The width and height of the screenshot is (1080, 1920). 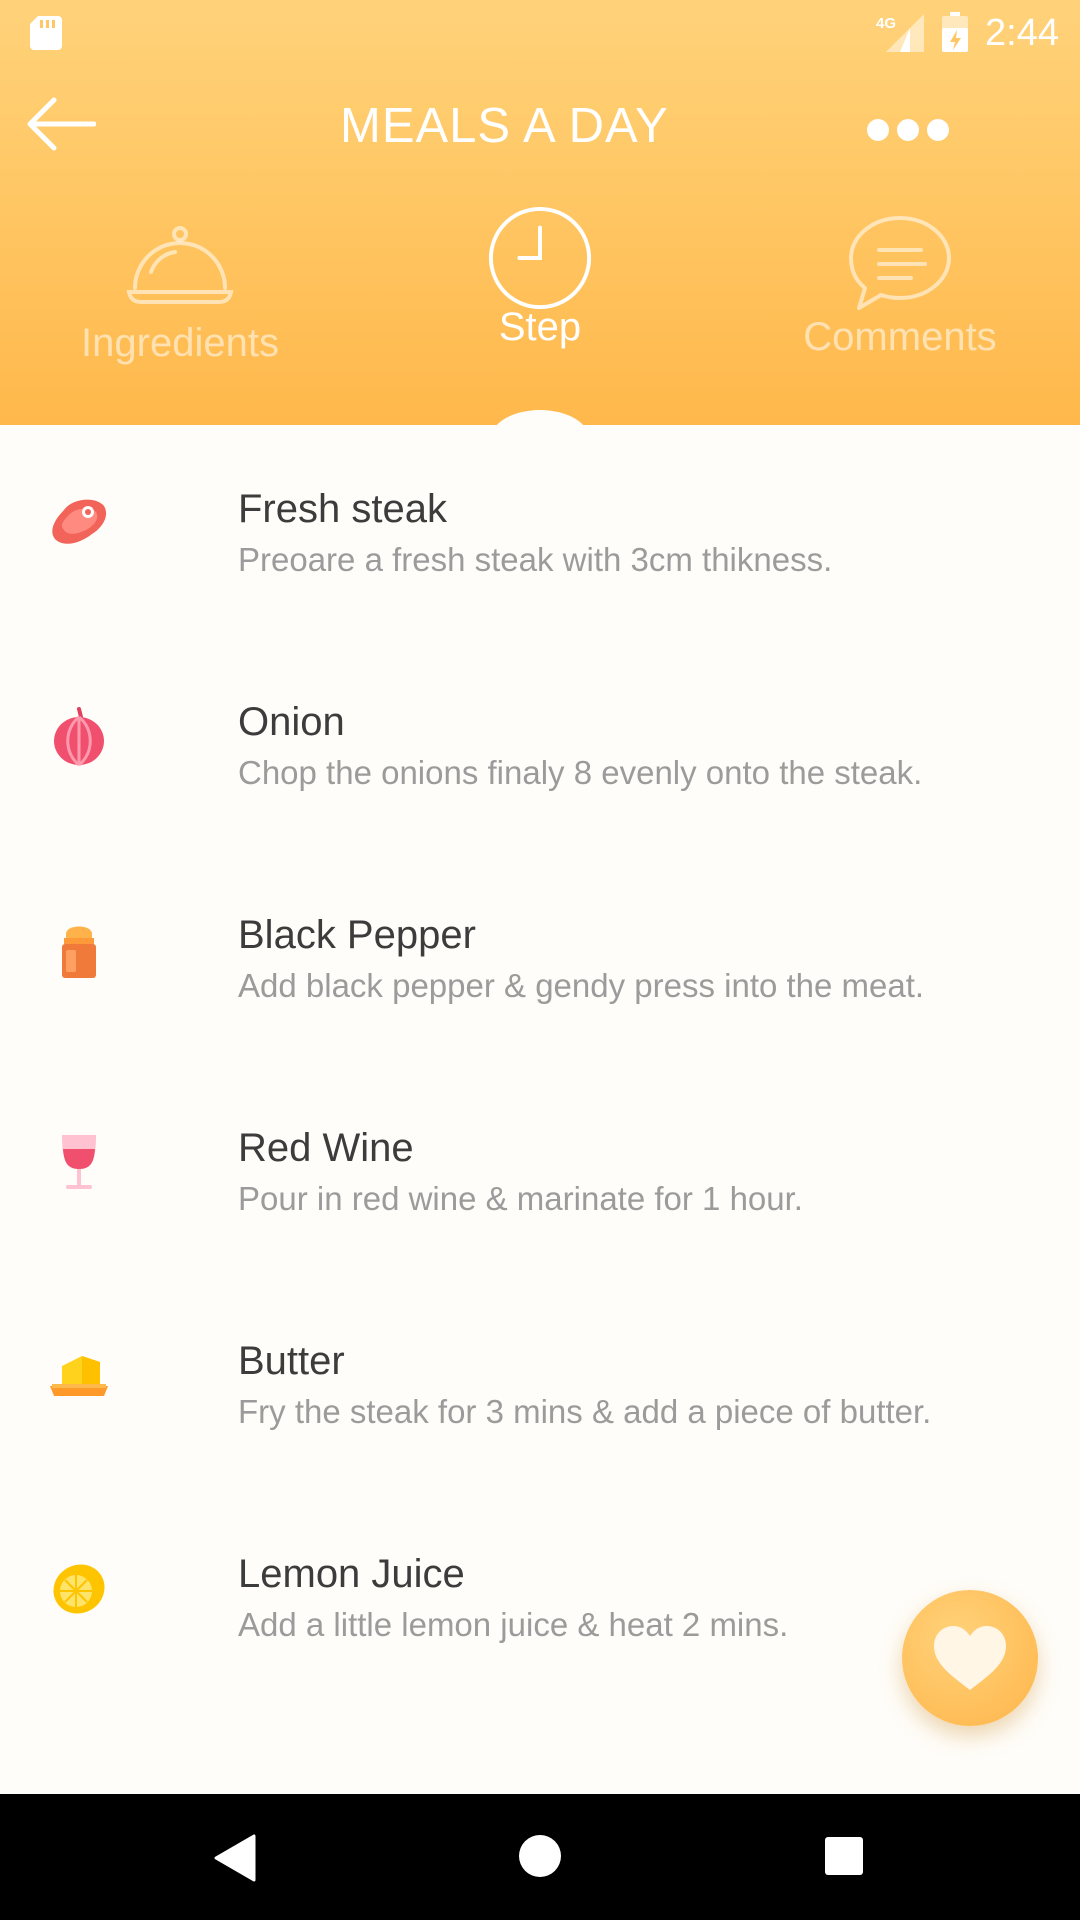 I want to click on system-navigation-bar, so click(x=540, y=1857).